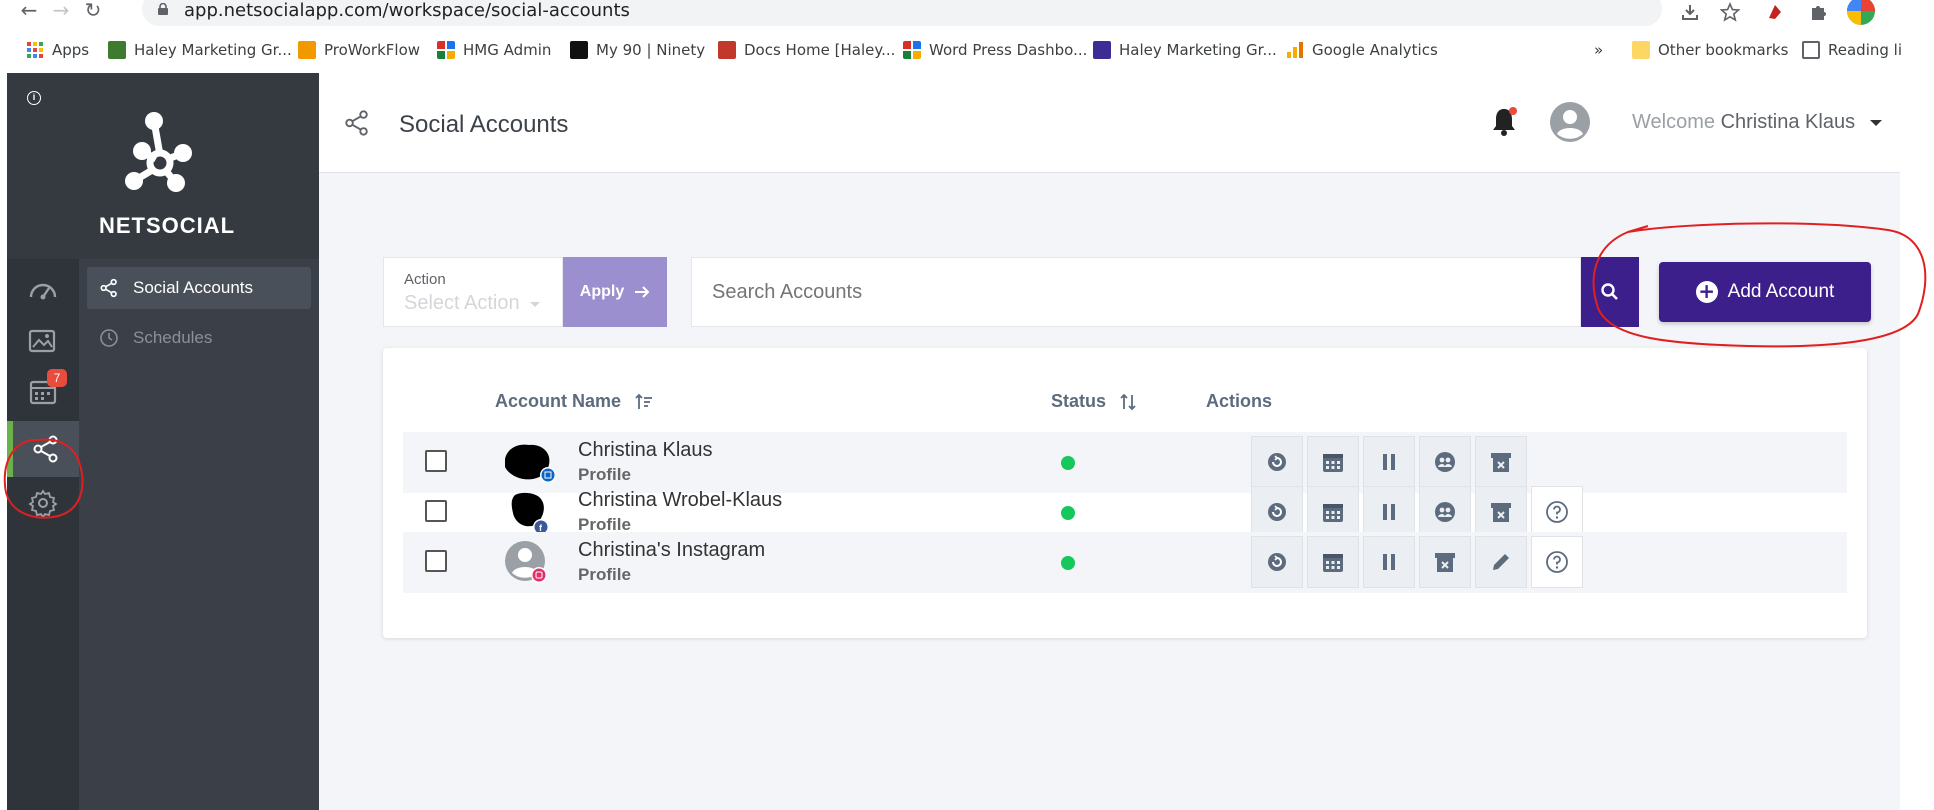 This screenshot has height=810, width=1934. I want to click on groups-icon, so click(1445, 462).